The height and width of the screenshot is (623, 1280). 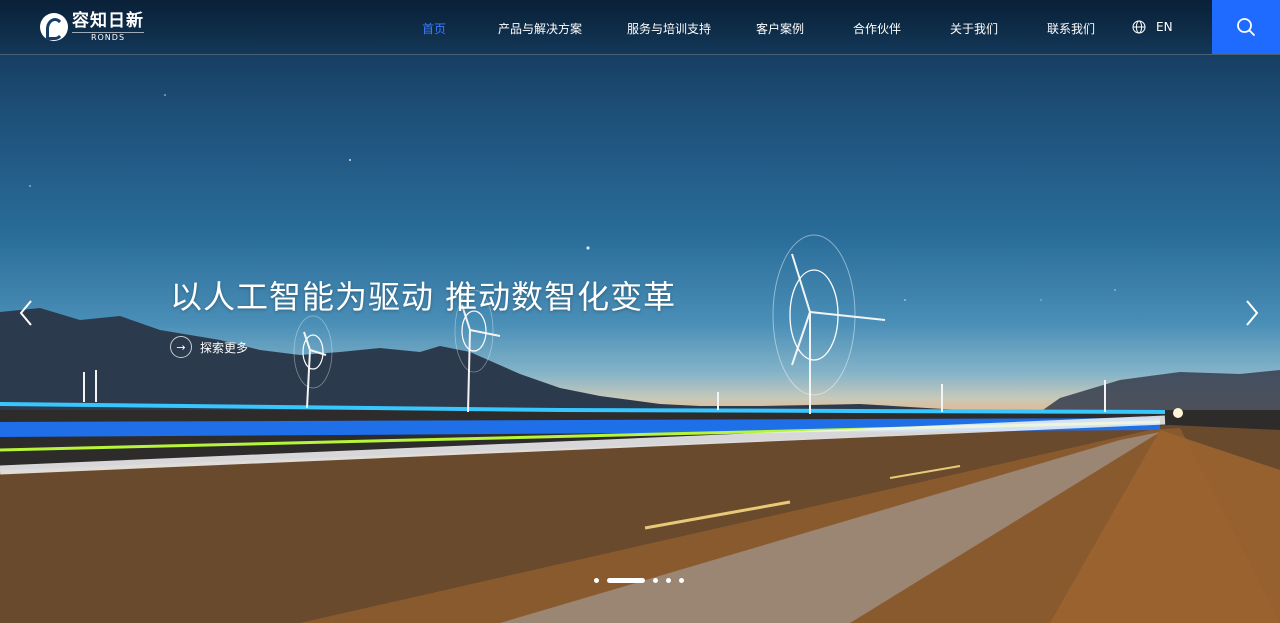 What do you see at coordinates (1252, 313) in the screenshot?
I see `chevron-right-icon` at bounding box center [1252, 313].